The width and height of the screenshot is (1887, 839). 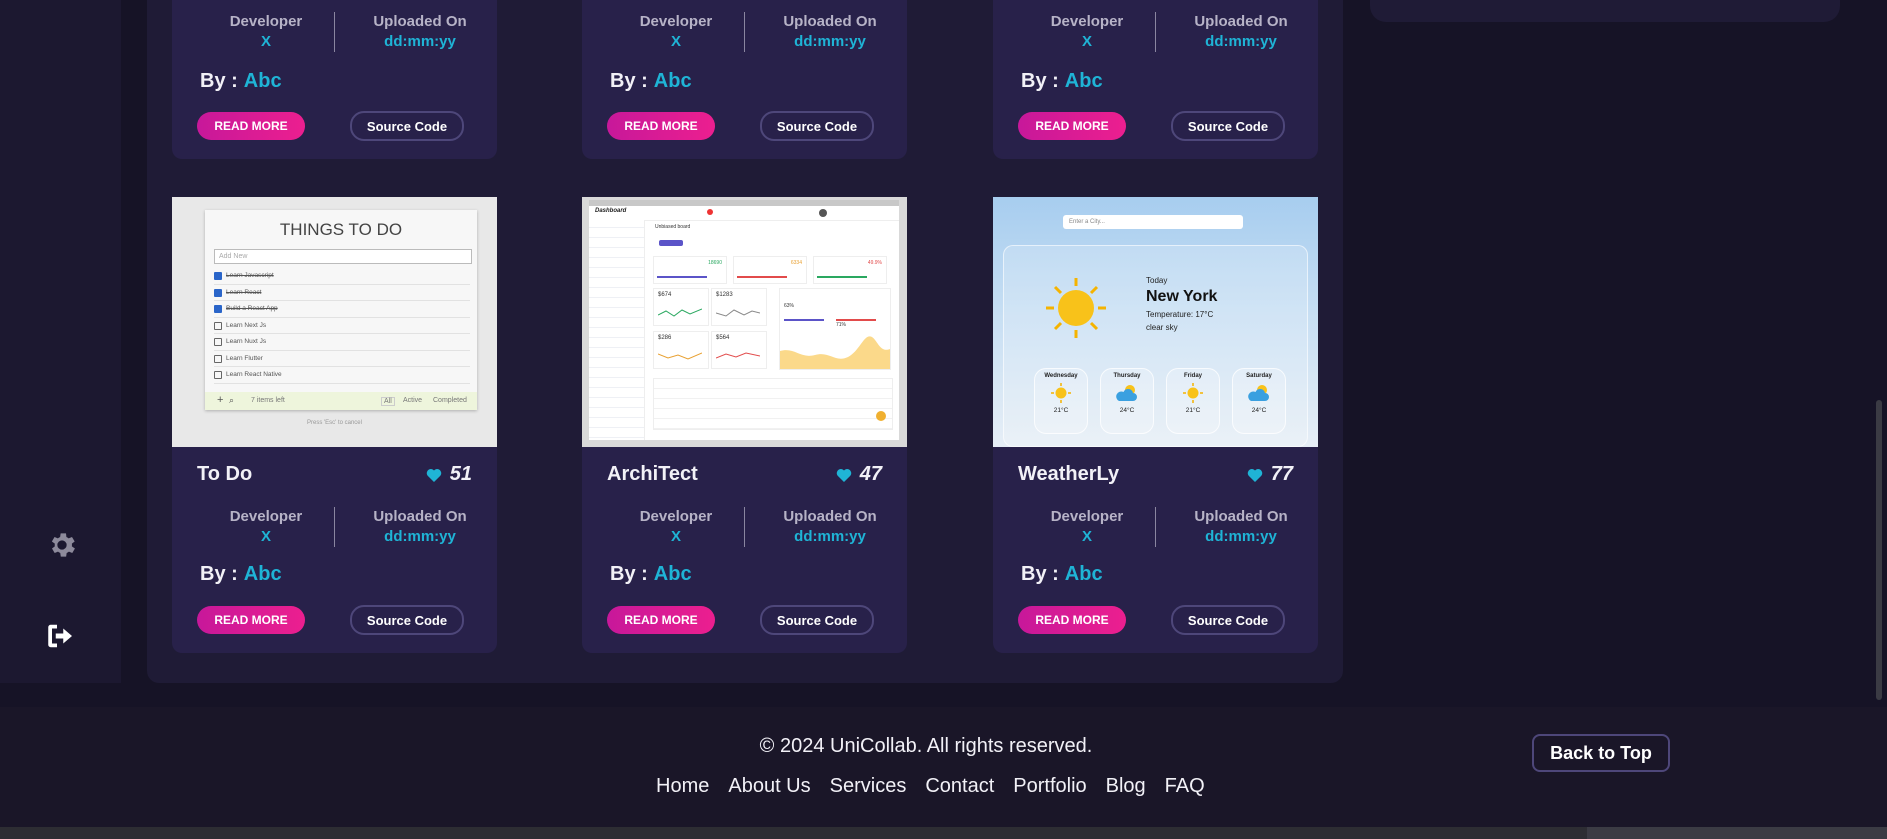 What do you see at coordinates (60, 341) in the screenshot?
I see `sidebar` at bounding box center [60, 341].